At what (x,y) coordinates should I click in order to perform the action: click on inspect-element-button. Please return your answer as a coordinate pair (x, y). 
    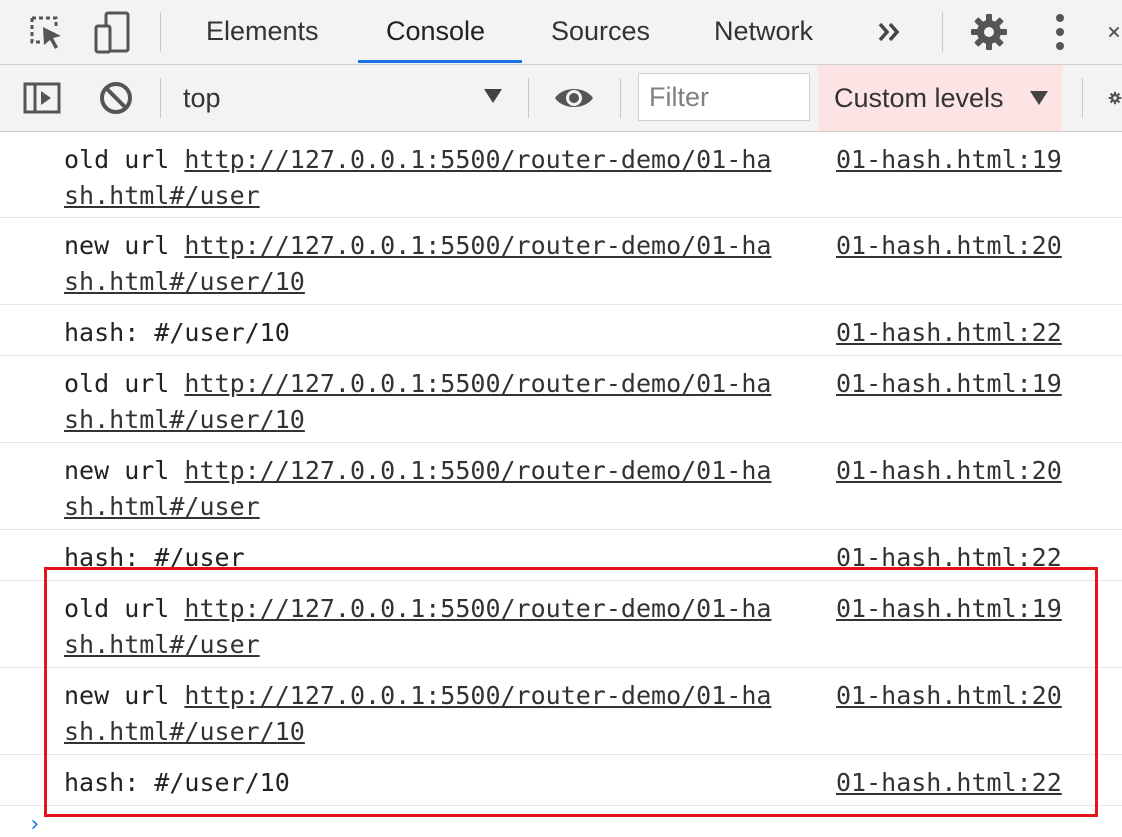
    Looking at the image, I should click on (46, 32).